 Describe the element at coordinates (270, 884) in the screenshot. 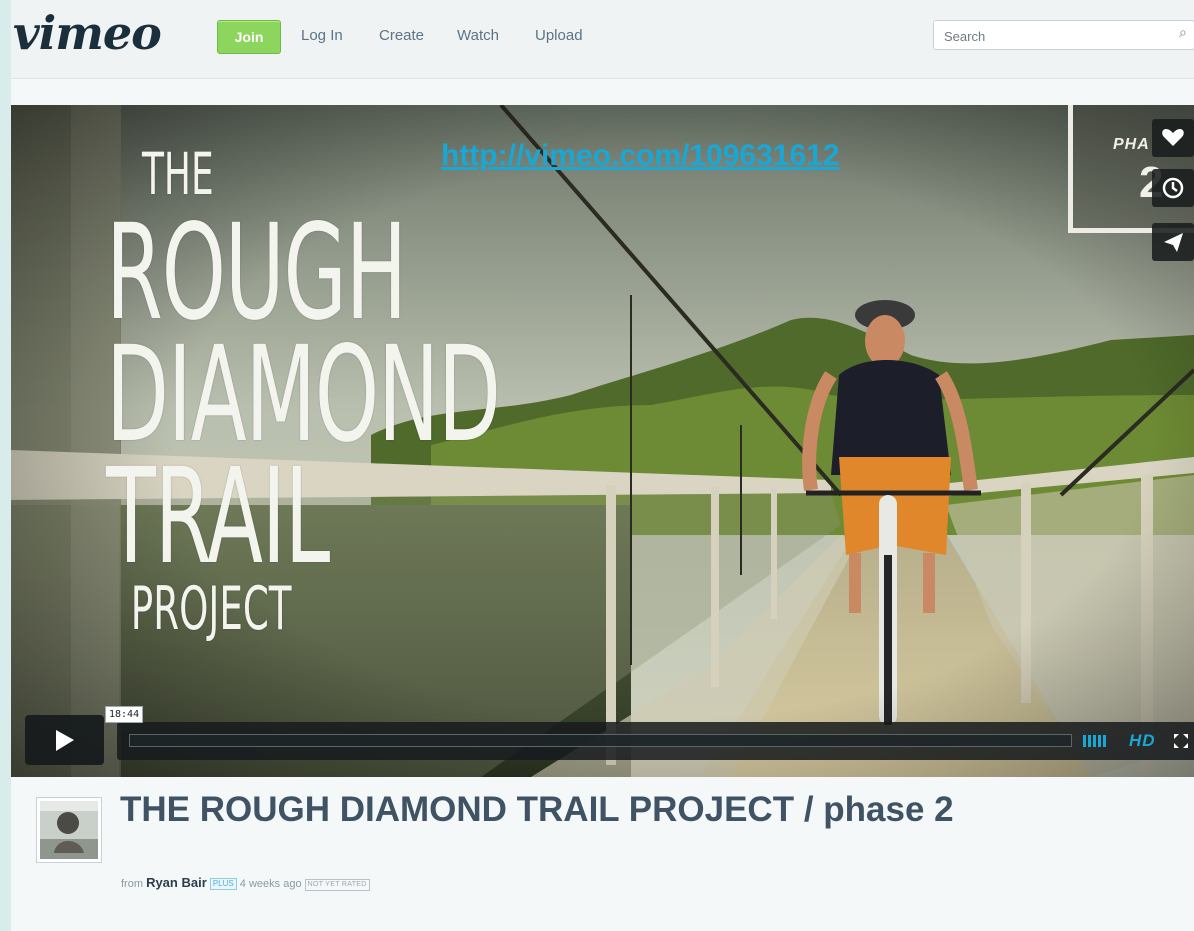

I see `posted-time: 4 weeks ago` at that location.